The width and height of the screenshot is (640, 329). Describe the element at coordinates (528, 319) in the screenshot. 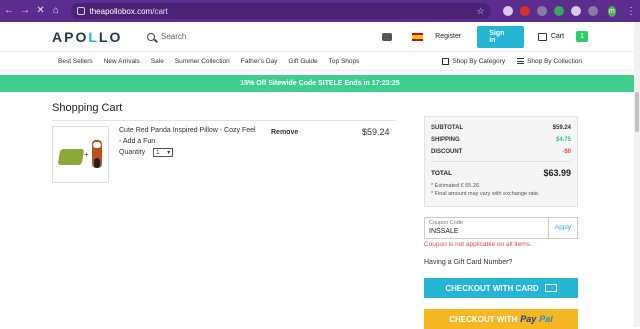

I see `paypal-logo-pay: Pay` at that location.